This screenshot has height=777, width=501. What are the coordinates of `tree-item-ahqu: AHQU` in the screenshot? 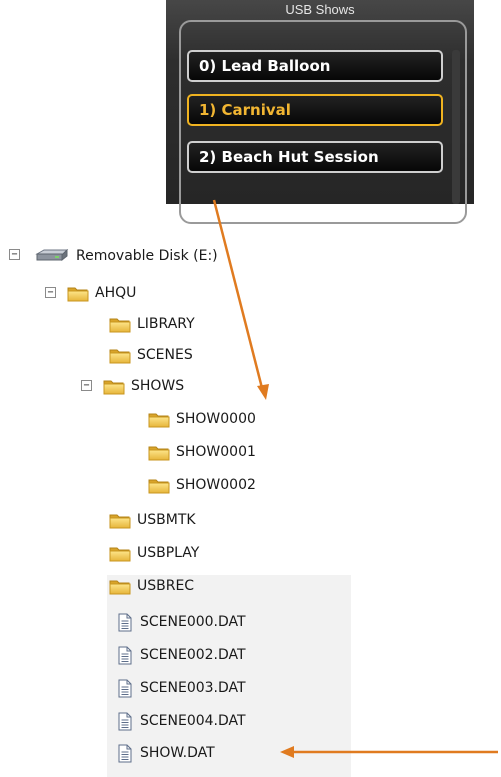 It's located at (101, 293).